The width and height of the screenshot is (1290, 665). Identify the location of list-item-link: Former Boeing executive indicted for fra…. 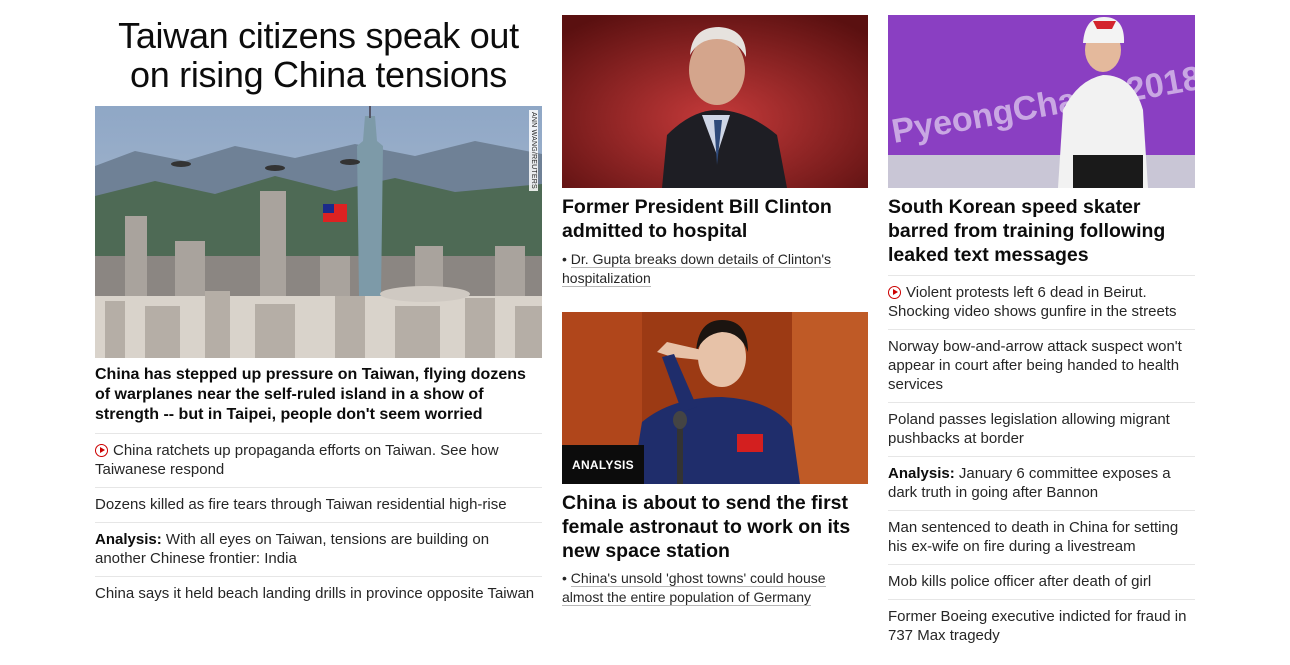
(1037, 626).